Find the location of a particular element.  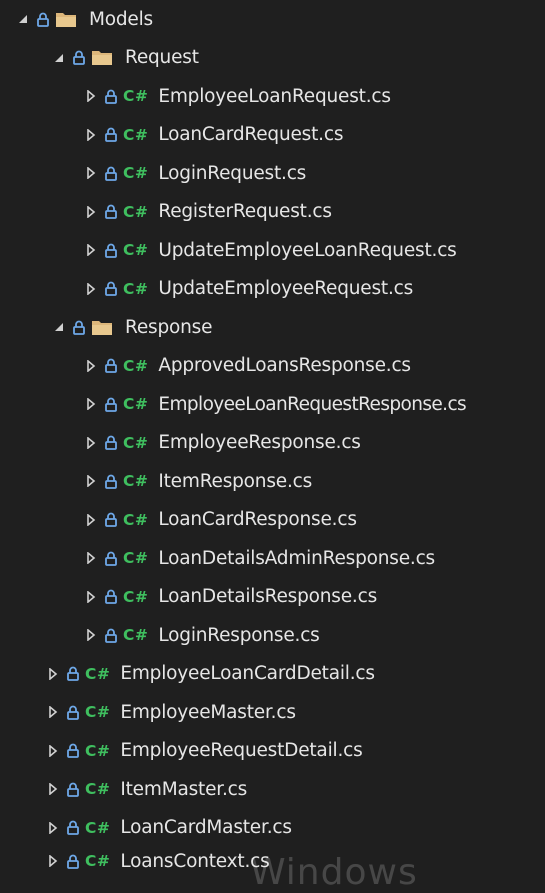

tree-item-file: C# RegisterRequest.cs is located at coordinates (272, 212).